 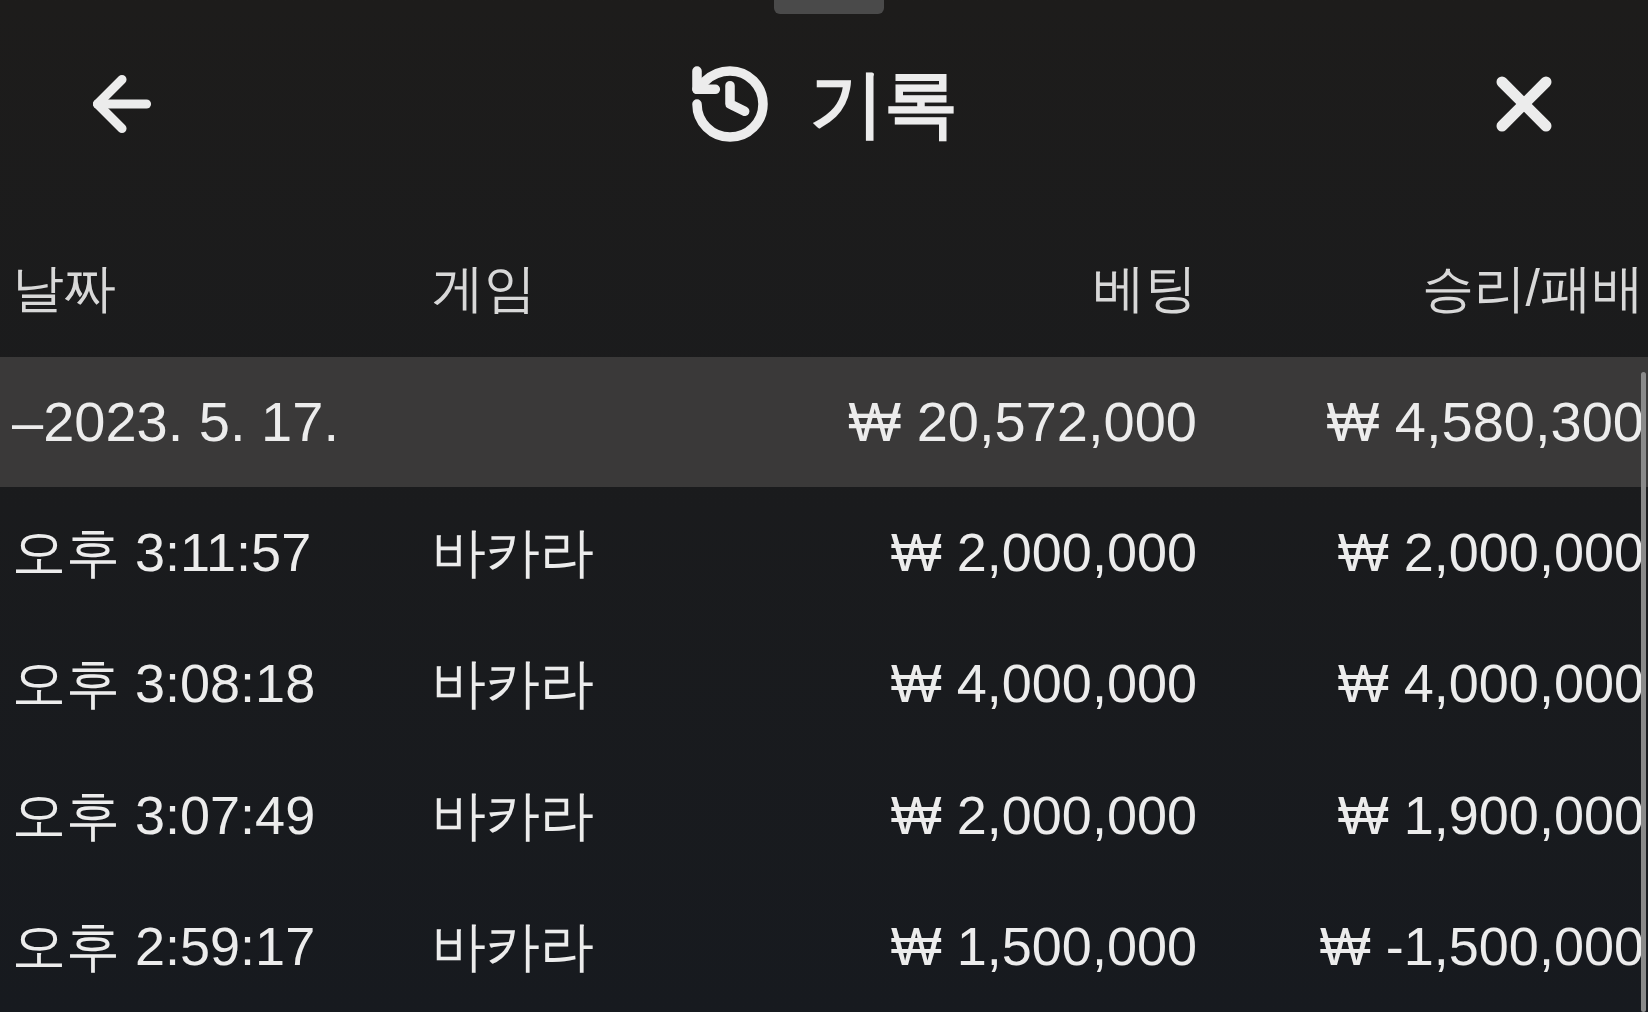 What do you see at coordinates (1490, 684) in the screenshot?
I see `result-cell-text: ₩ 4,000,000` at bounding box center [1490, 684].